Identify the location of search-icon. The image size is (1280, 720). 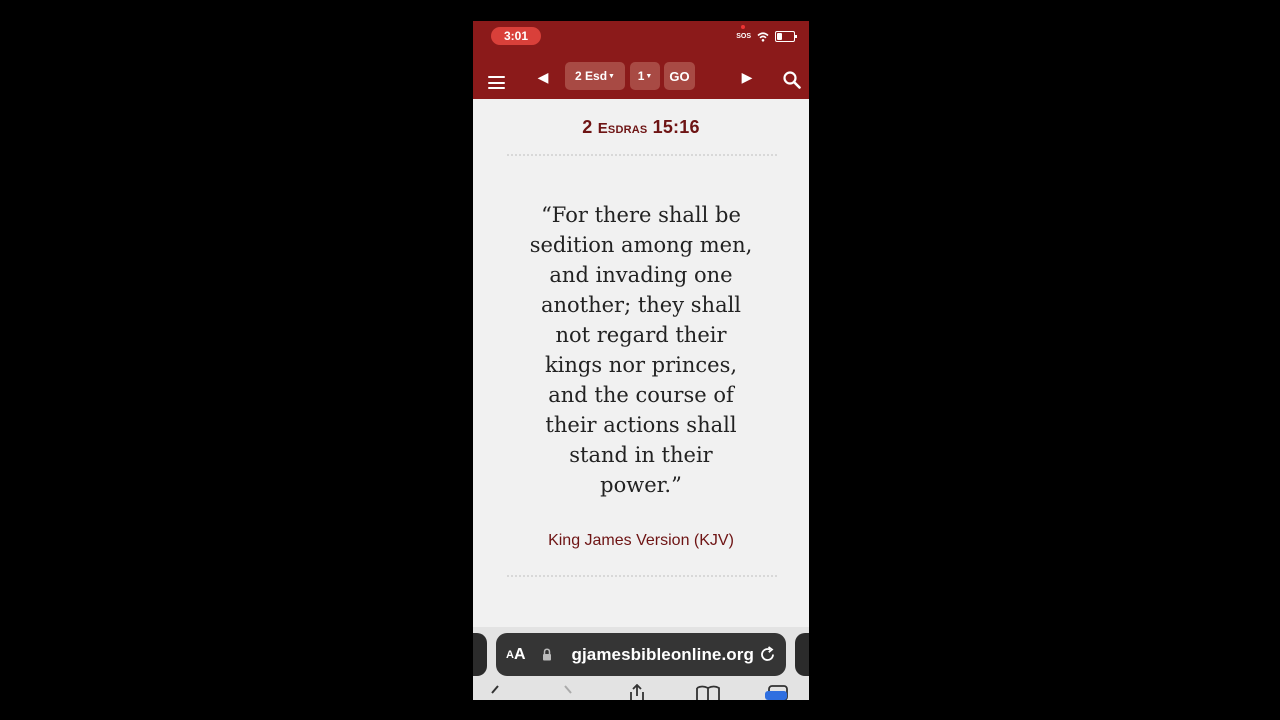
(792, 80).